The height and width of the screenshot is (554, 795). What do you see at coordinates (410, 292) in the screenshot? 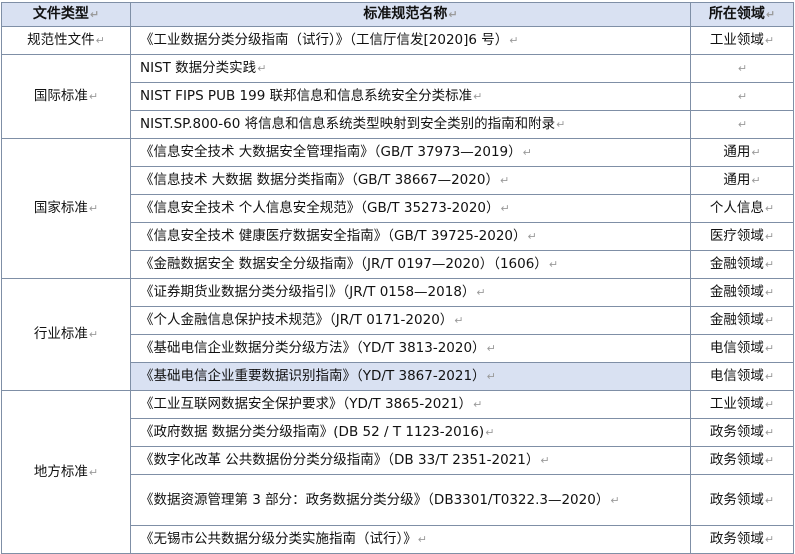
I see `standard-name-cell: 《证券期货业数据分类分级指引》（JR/T 0158—2018）↵` at bounding box center [410, 292].